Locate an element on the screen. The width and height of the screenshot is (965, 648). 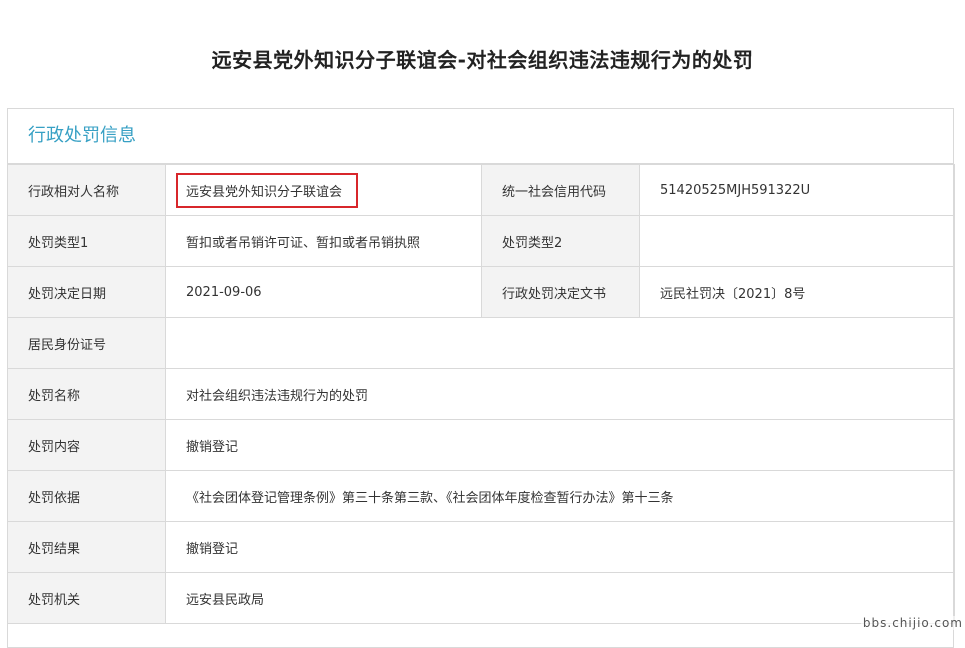
penalty-authority-label: 处罚机关 is located at coordinates (86, 598).